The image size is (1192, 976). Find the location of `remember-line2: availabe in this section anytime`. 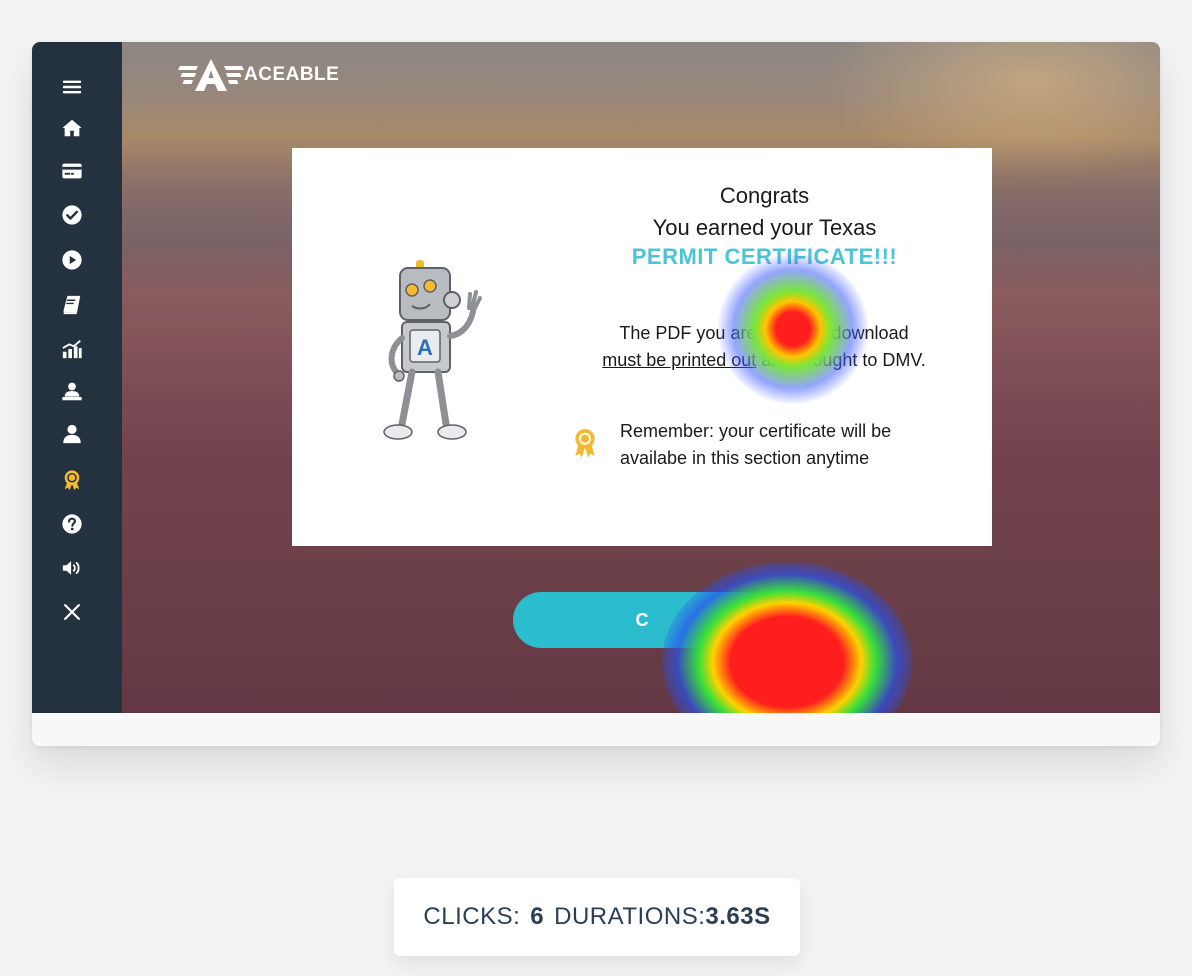

remember-line2: availabe in this section anytime is located at coordinates (745, 458).